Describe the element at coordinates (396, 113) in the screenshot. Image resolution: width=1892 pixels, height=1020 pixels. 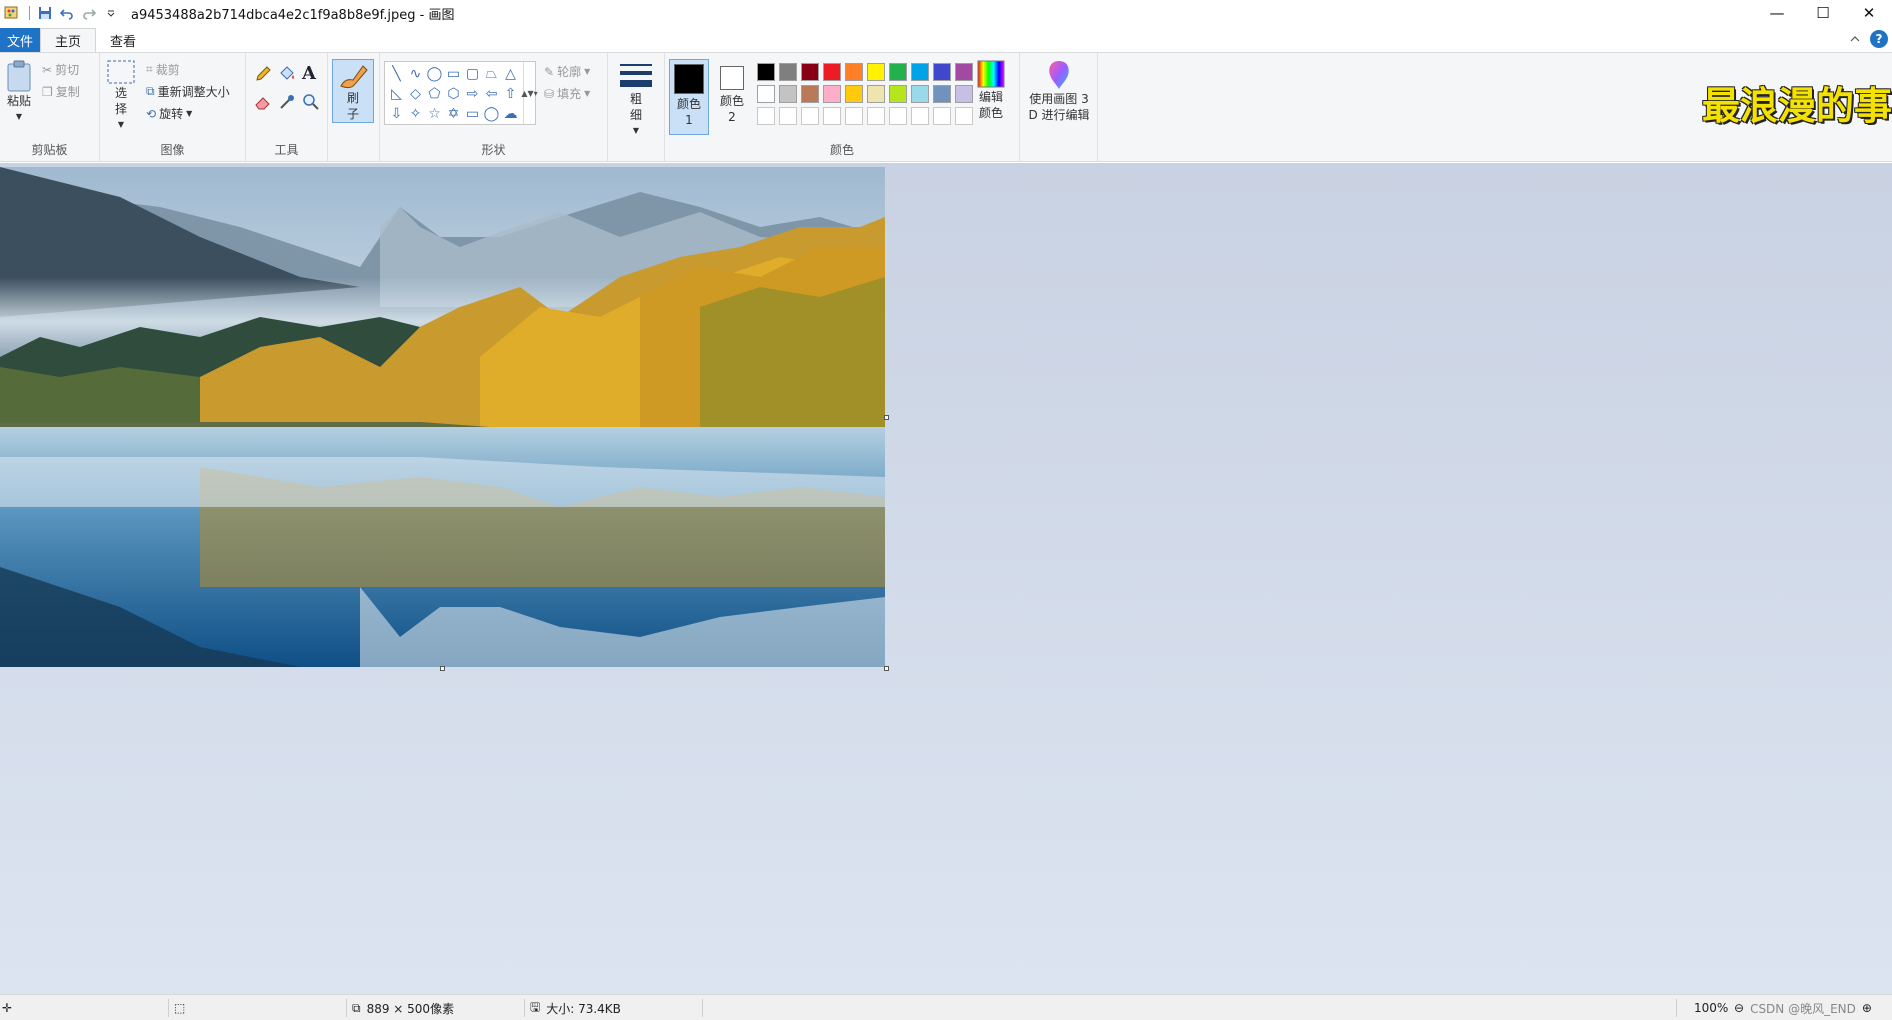
I see `shape-down-arrow-icon: ⇩` at that location.